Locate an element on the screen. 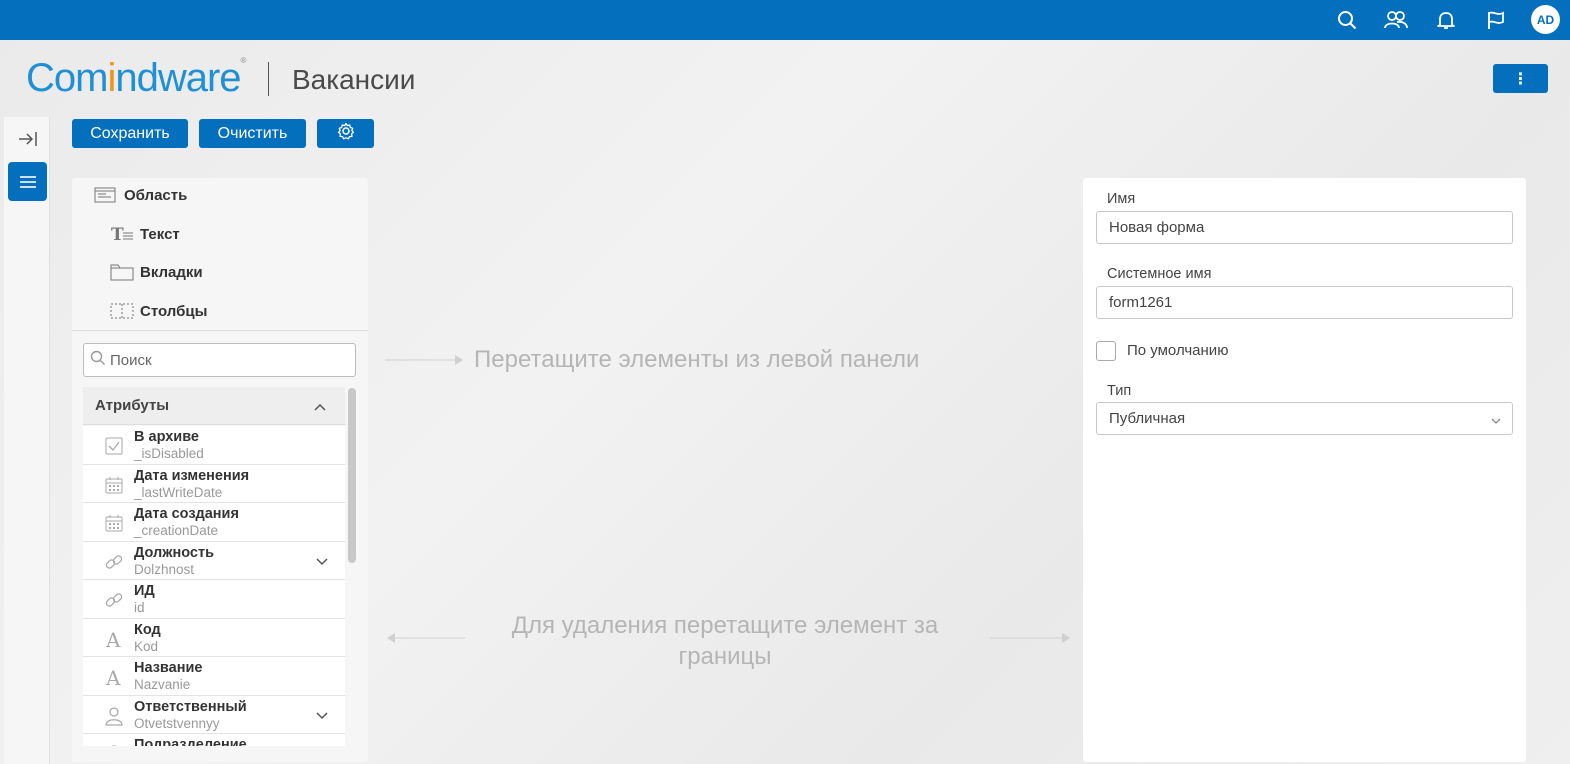 This screenshot has height=764, width=1570. attribute-name: Ответственный is located at coordinates (190, 706).